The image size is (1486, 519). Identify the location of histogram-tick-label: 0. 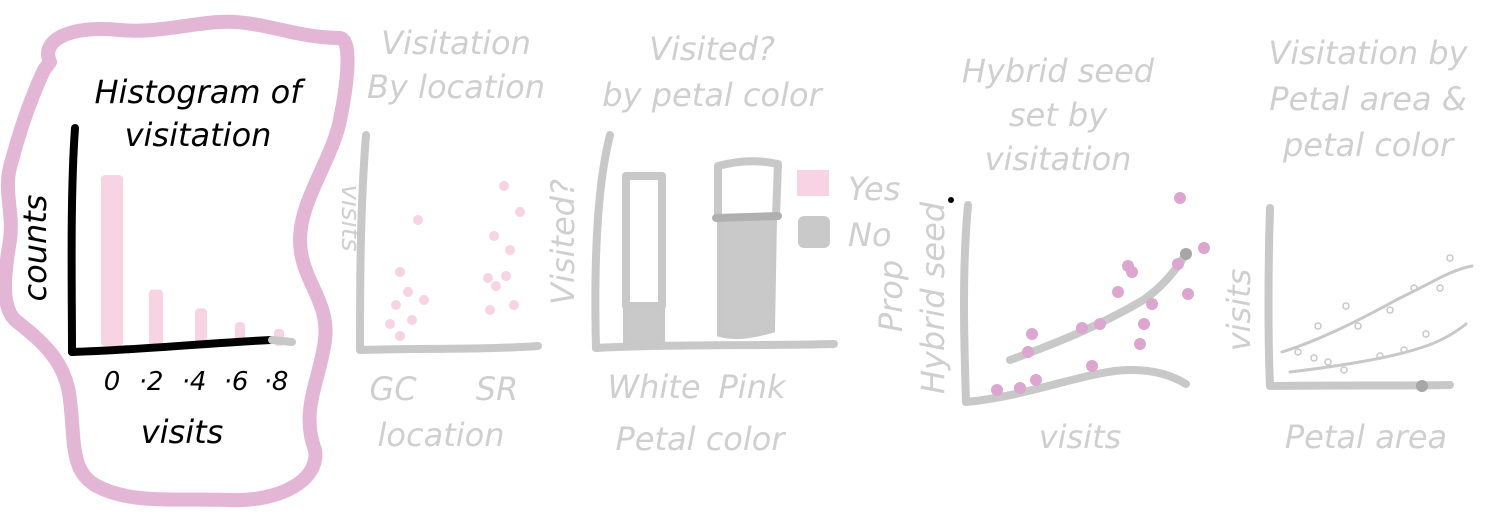
(112, 382).